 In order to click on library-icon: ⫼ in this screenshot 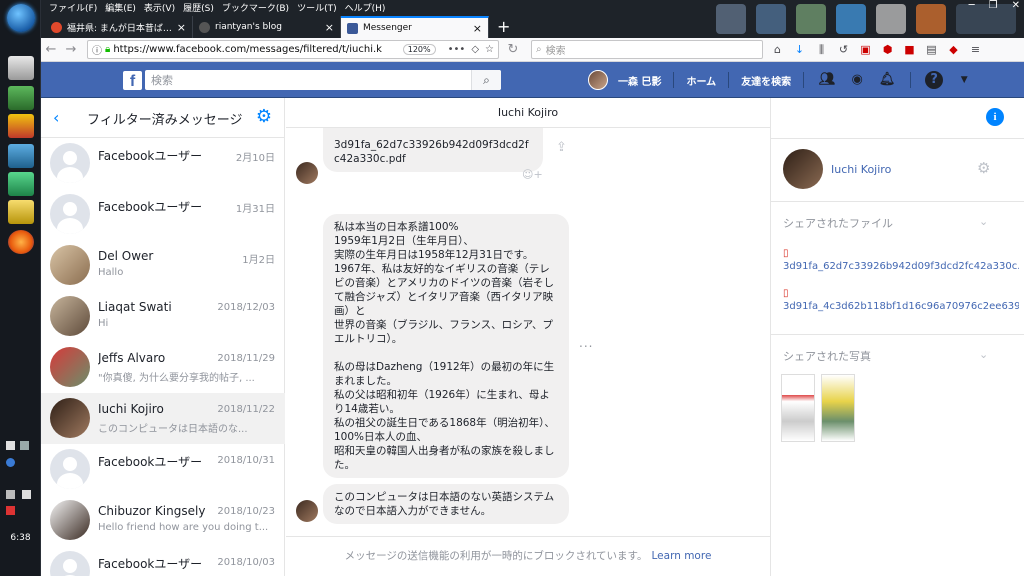, I will do `click(821, 49)`.